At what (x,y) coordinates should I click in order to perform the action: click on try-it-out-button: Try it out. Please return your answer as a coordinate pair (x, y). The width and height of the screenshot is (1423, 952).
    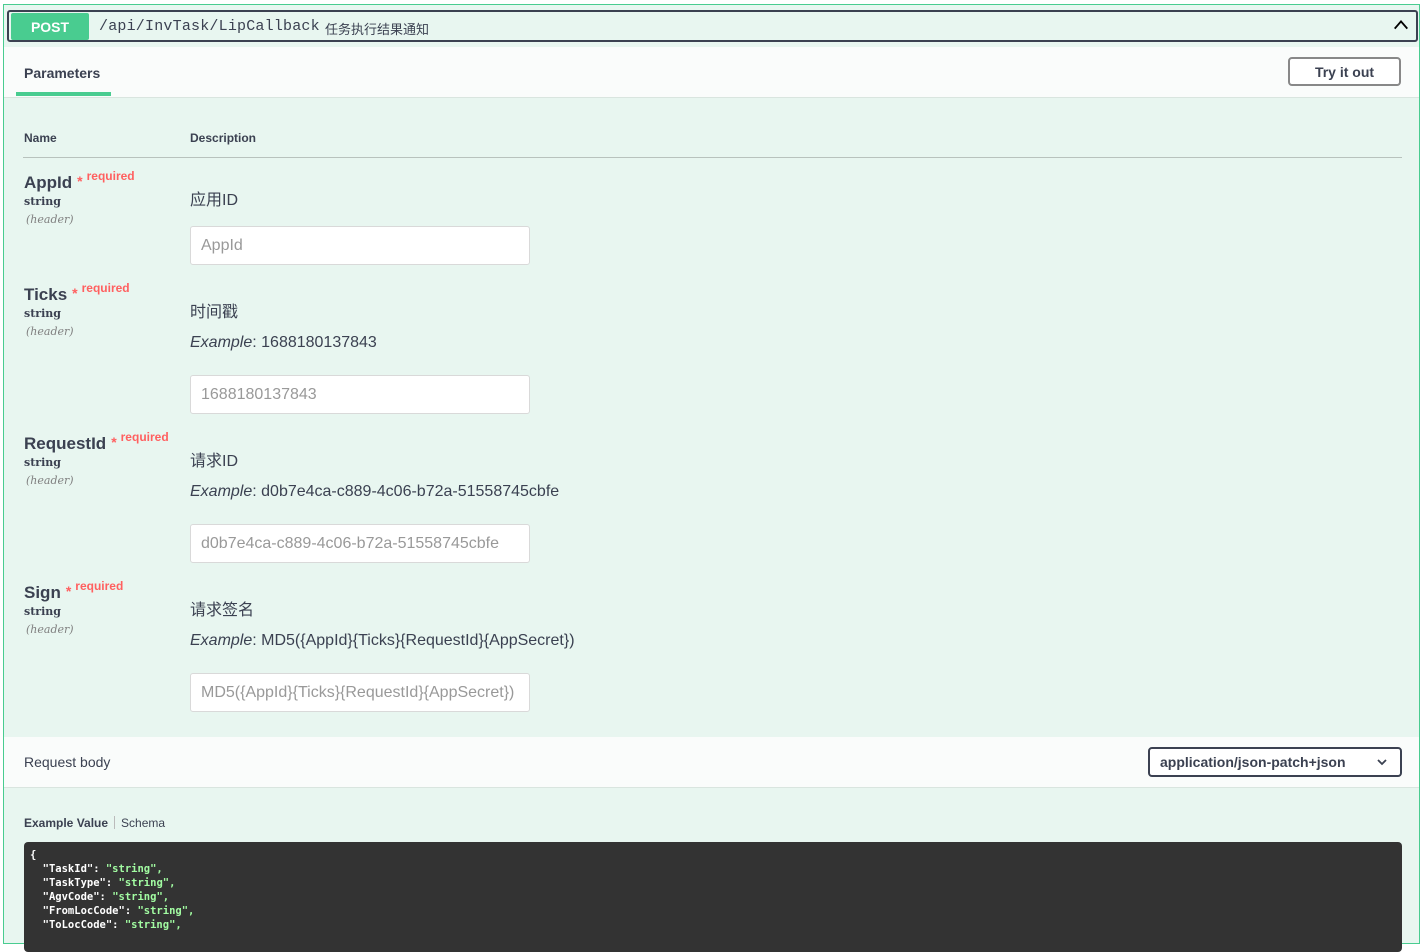
    Looking at the image, I should click on (1344, 71).